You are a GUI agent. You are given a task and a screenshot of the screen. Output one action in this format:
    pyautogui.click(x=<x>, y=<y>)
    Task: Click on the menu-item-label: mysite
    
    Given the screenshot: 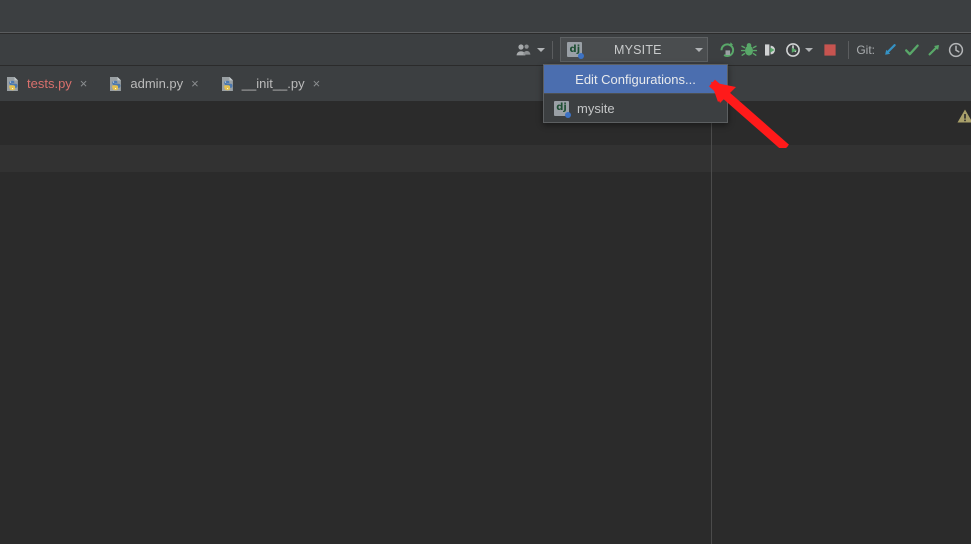 What is the action you would take?
    pyautogui.click(x=596, y=108)
    